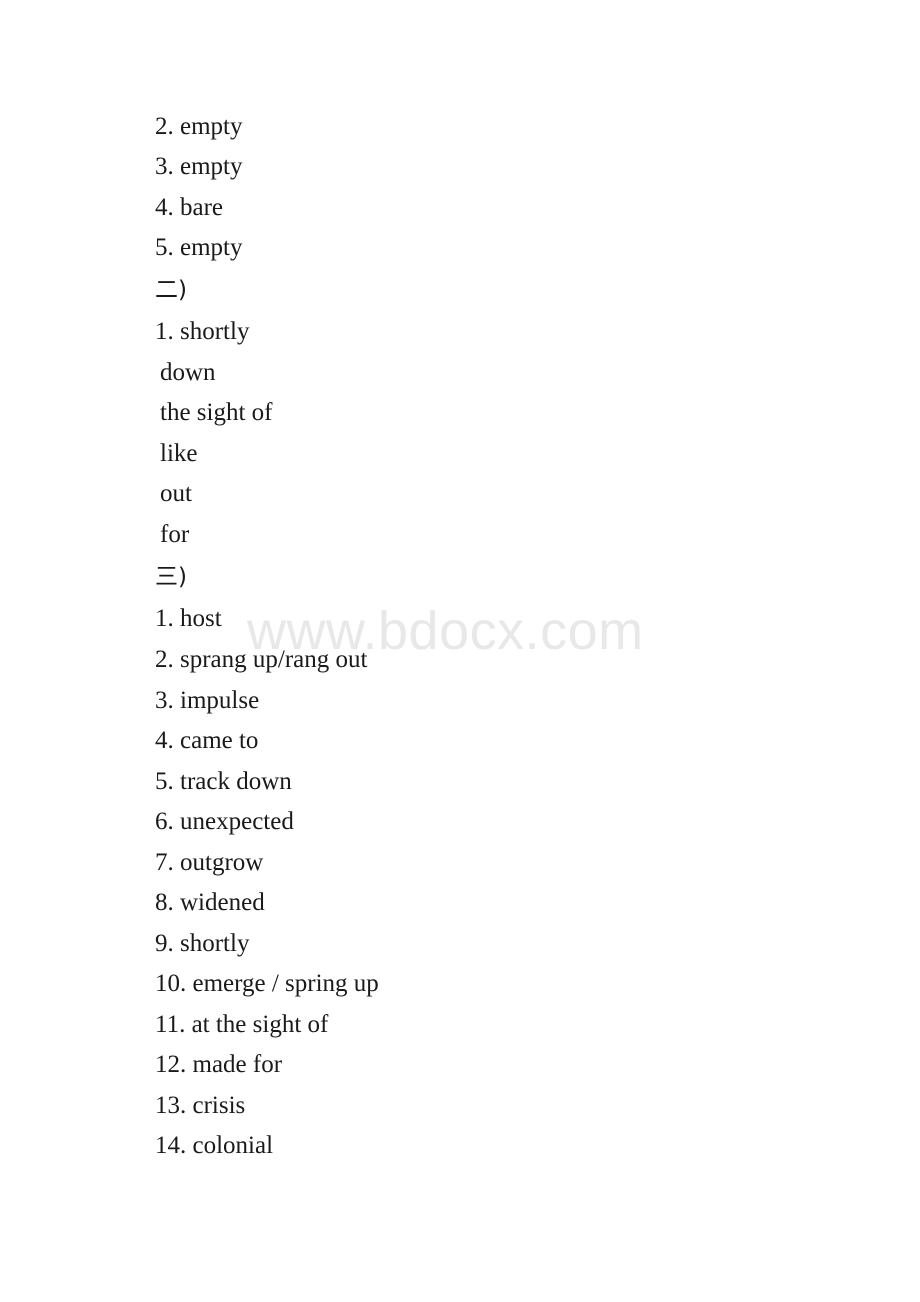 This screenshot has height=1302, width=920. Describe the element at coordinates (199, 126) in the screenshot. I see `answer-line: 2. empty` at that location.